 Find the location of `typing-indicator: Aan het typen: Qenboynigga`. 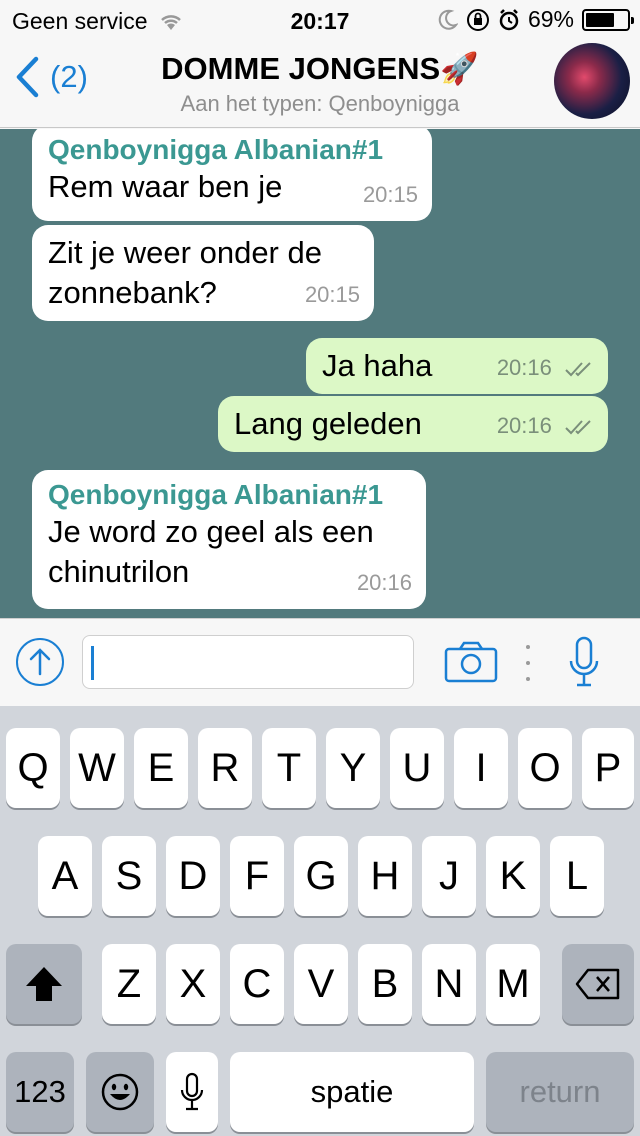

typing-indicator: Aan het typen: Qenboynigga is located at coordinates (320, 103).